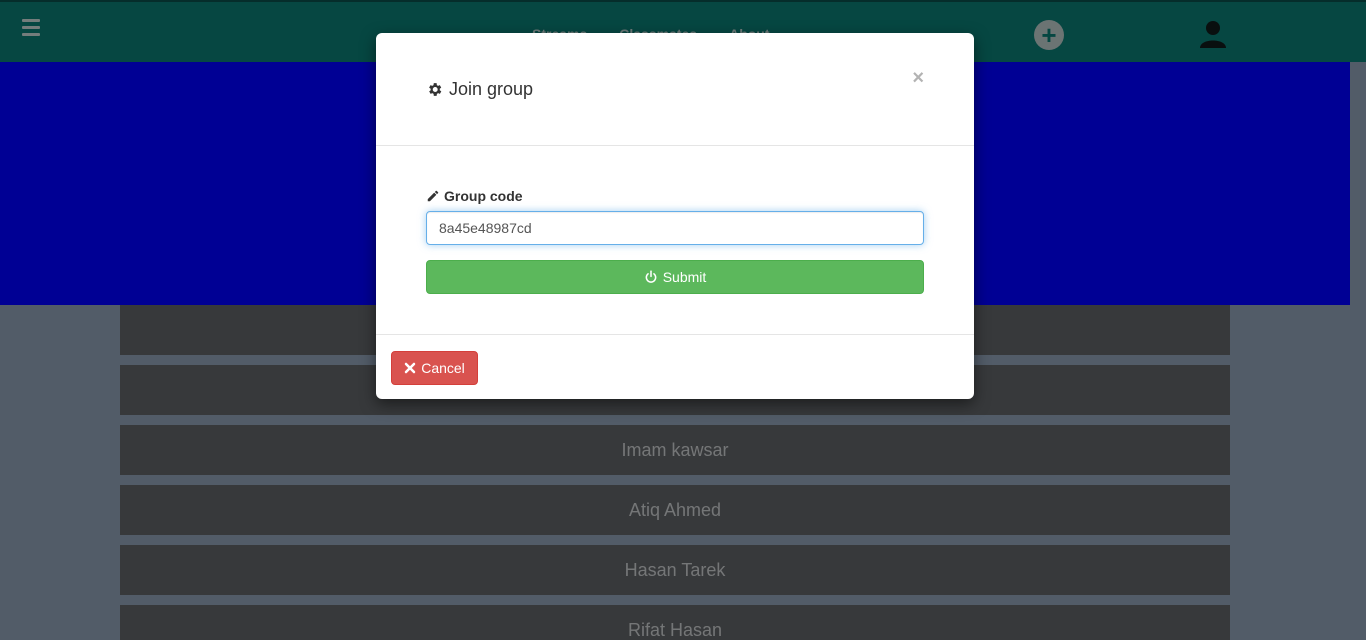 The image size is (1366, 640). What do you see at coordinates (675, 89) in the screenshot?
I see `modal-header: Join group ×` at bounding box center [675, 89].